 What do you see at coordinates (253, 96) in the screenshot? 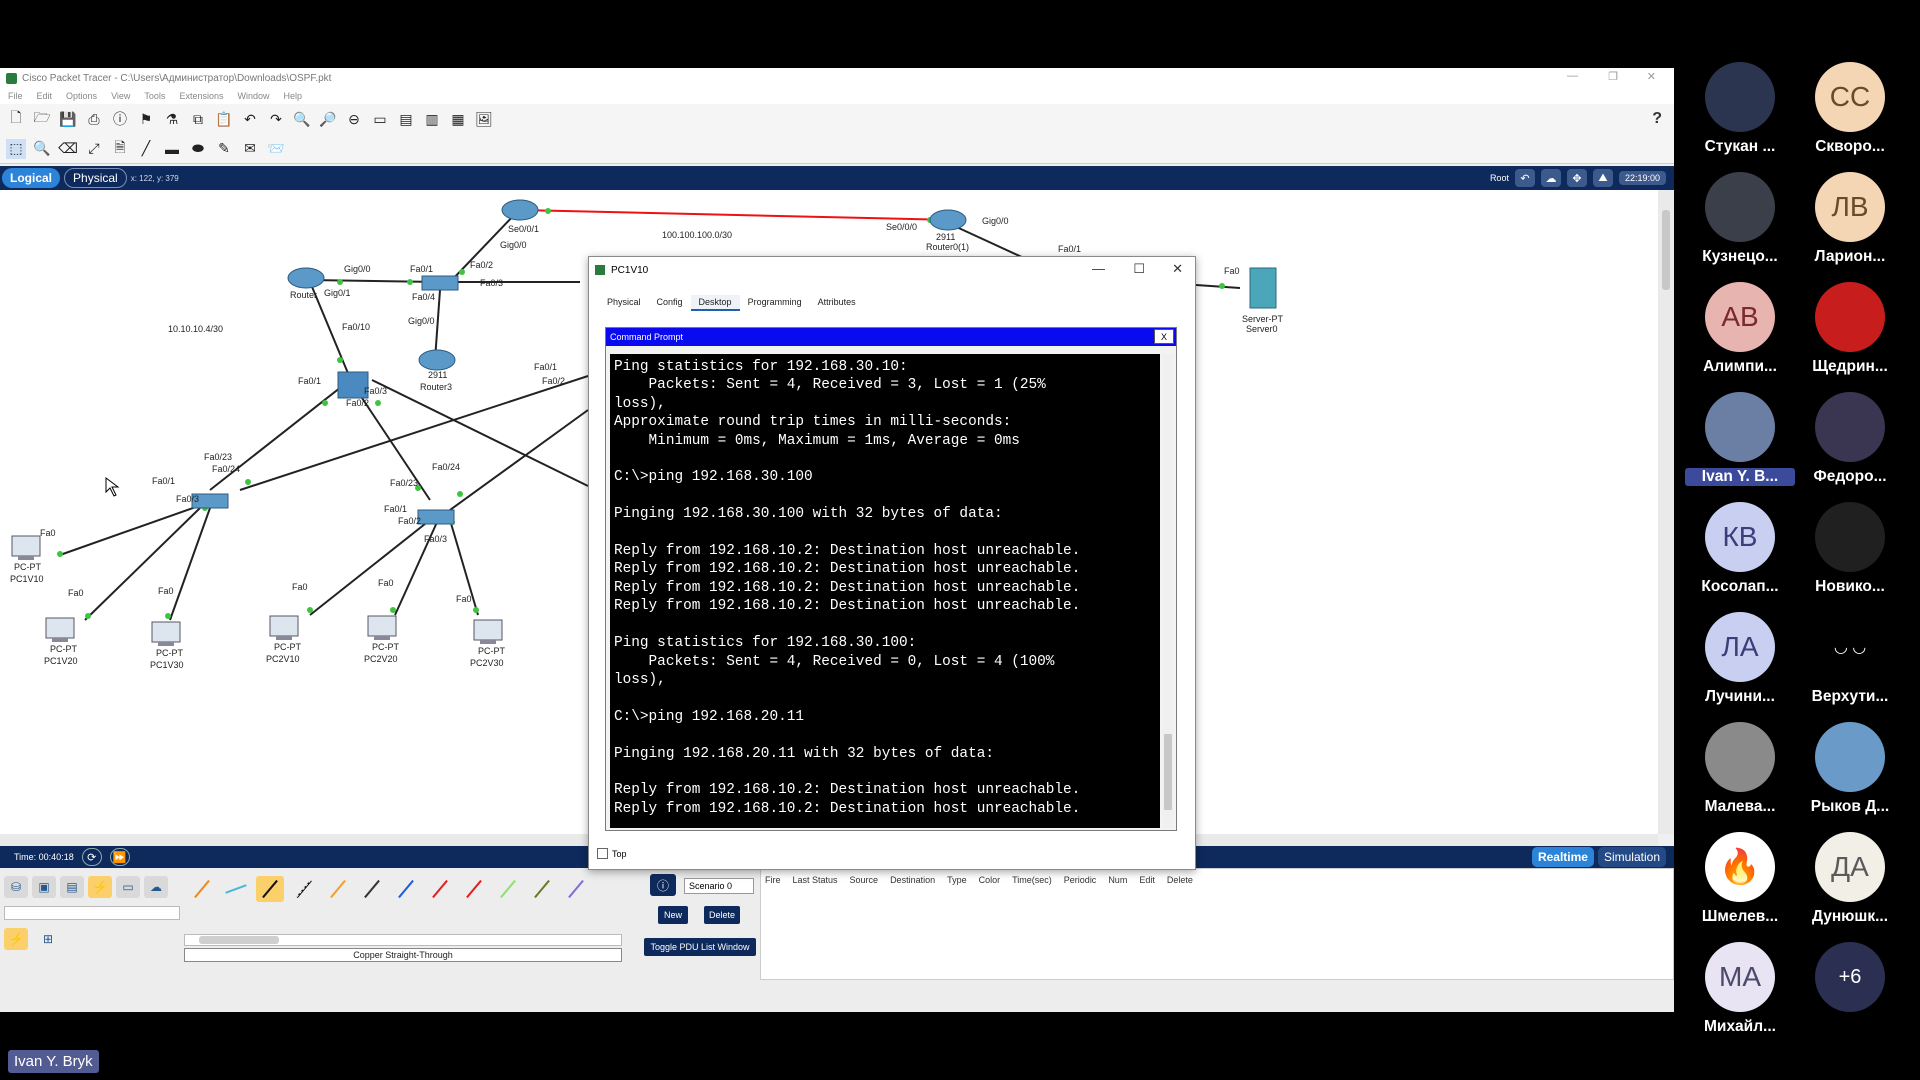
I see `menu-window: Window` at bounding box center [253, 96].